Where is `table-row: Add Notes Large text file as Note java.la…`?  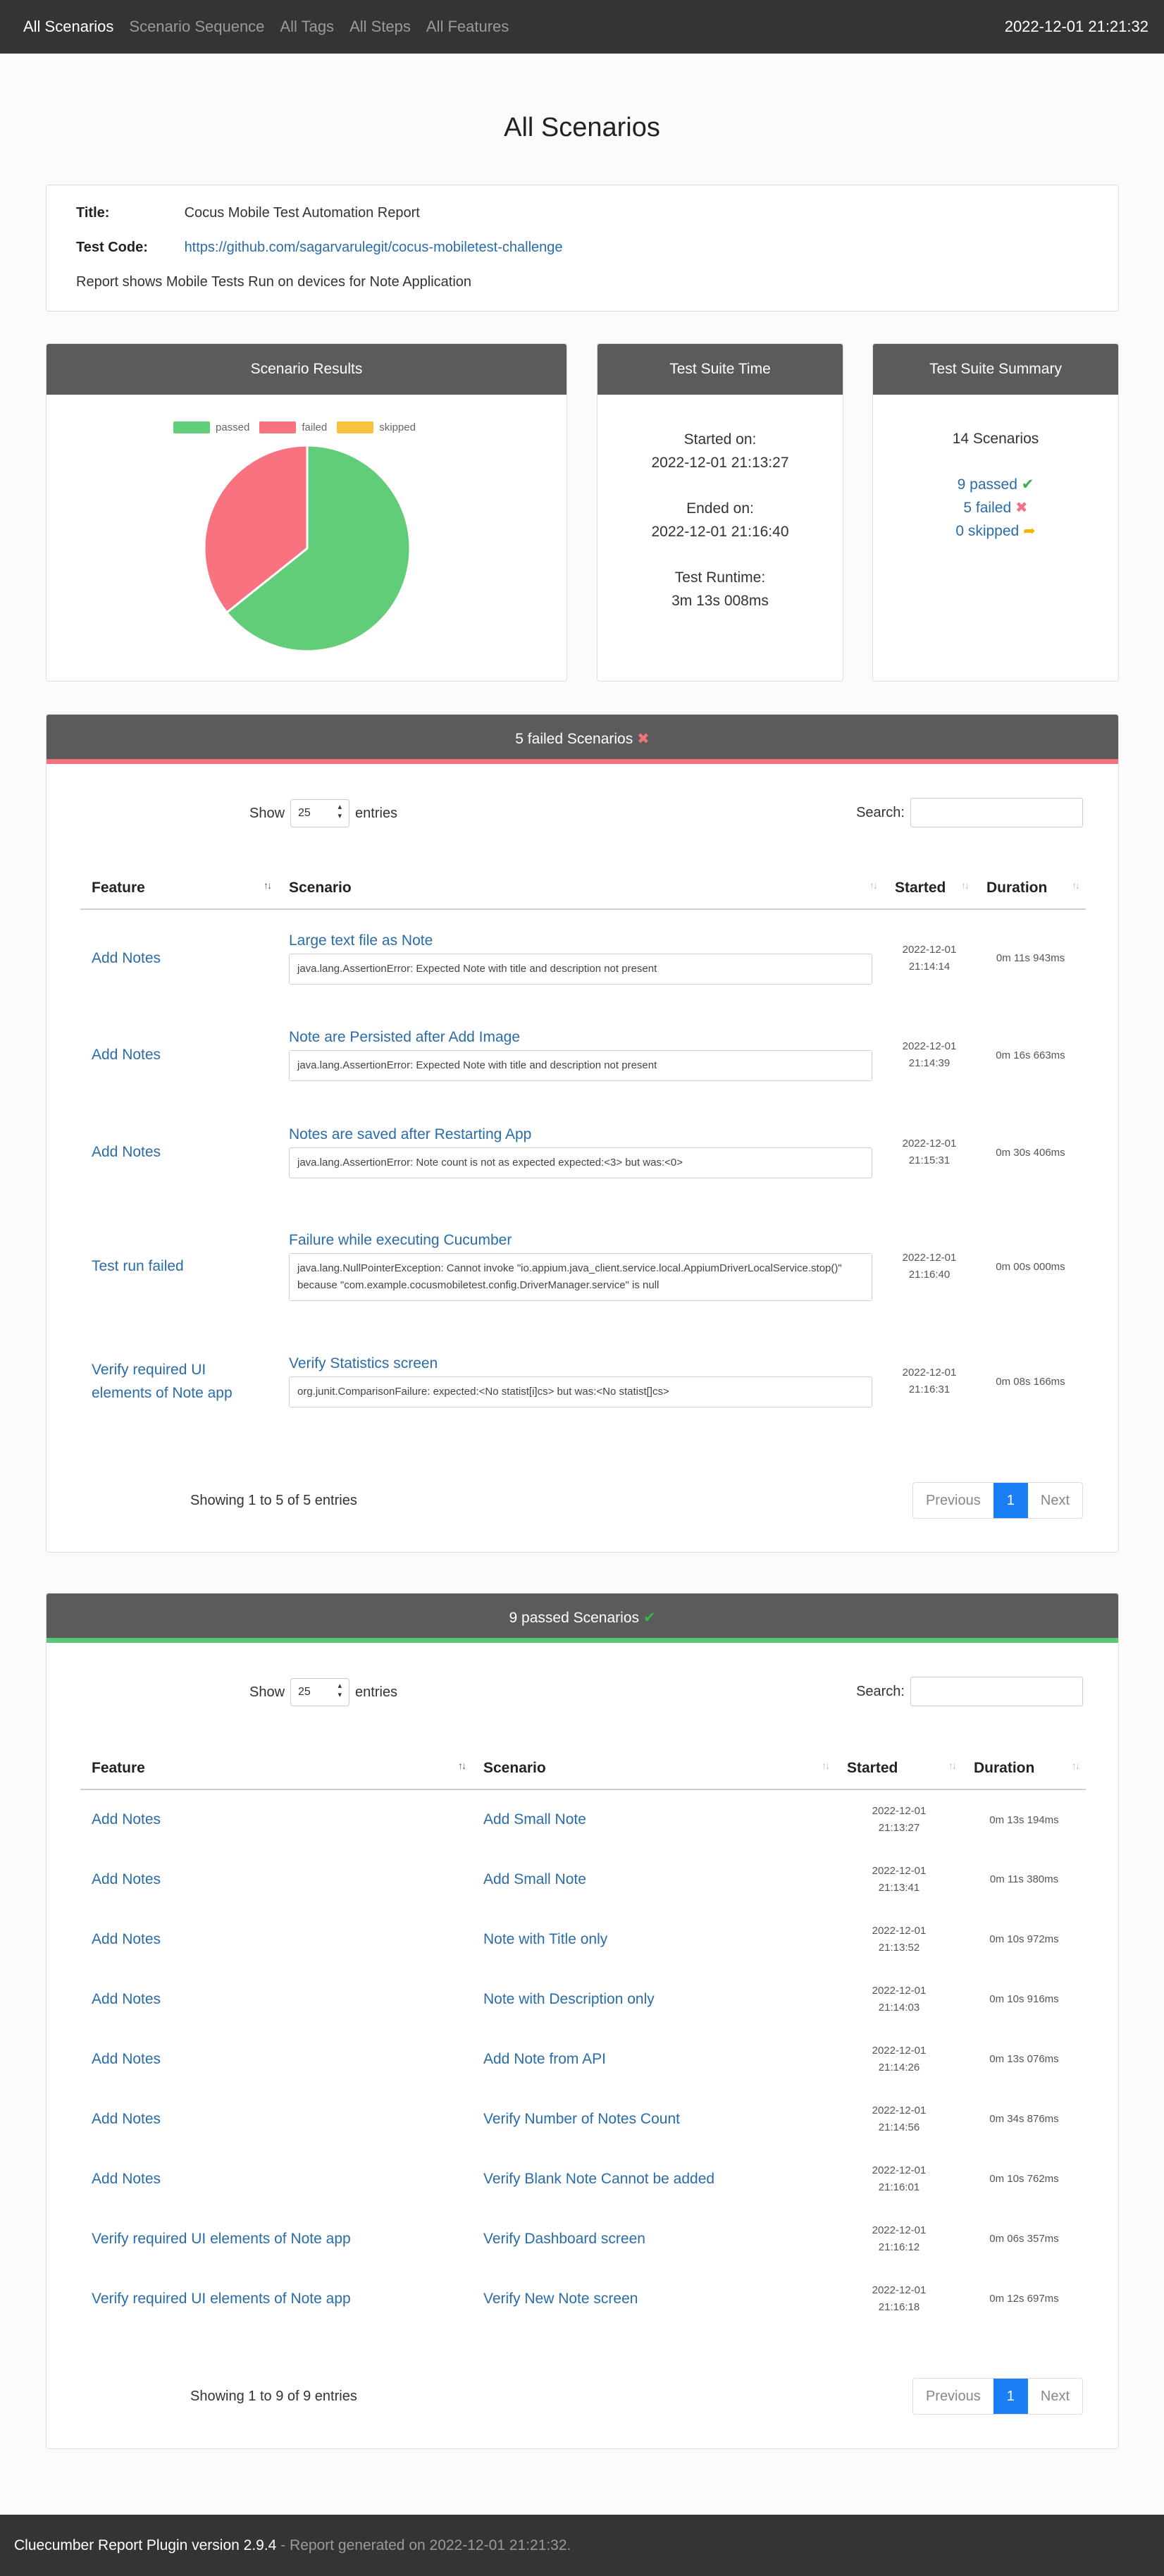 table-row: Add Notes Large text file as Note java.la… is located at coordinates (583, 957).